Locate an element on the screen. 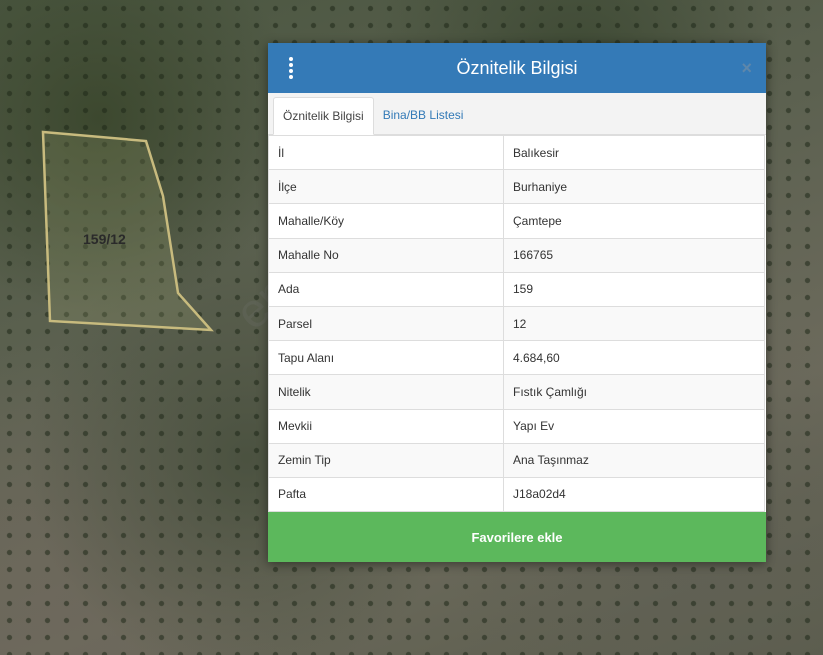 This screenshot has width=823, height=655. table-row: İl Balıkesir is located at coordinates (516, 152).